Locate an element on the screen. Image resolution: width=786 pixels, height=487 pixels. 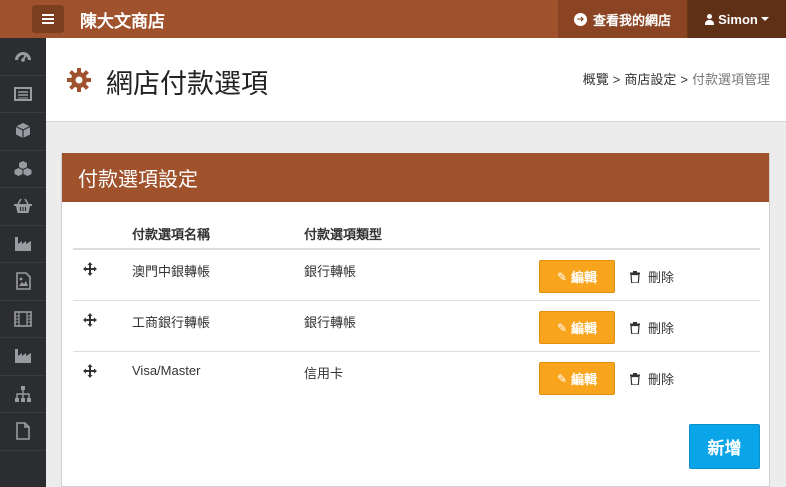
user-name: Simon is located at coordinates (738, 19).